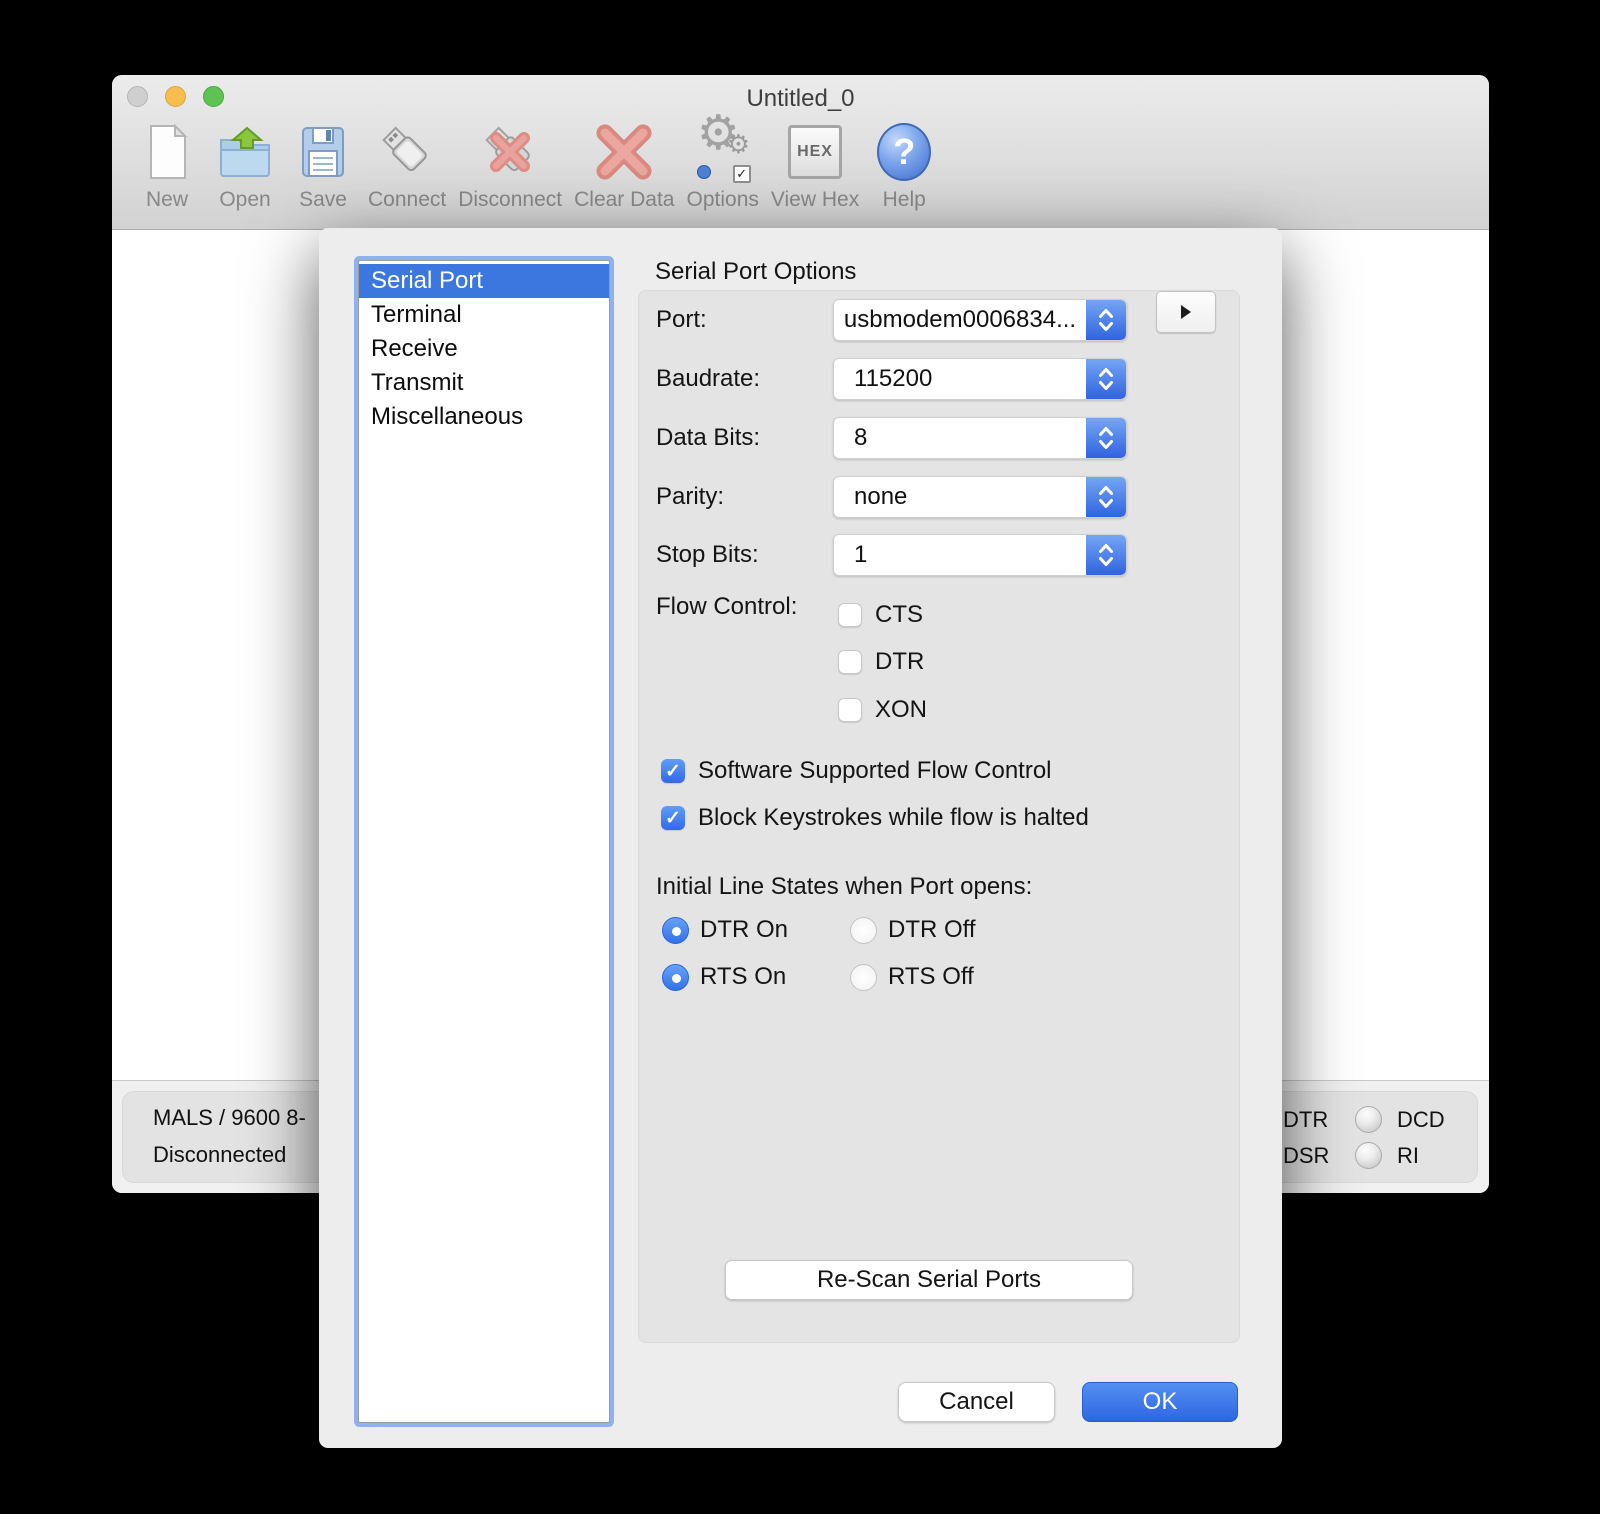  I want to click on status-connection-state: Disconnected, so click(220, 1154).